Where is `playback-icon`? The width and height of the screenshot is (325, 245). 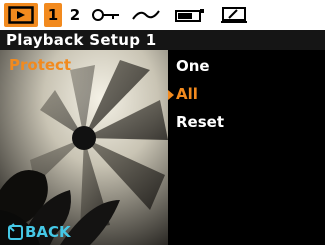
playback-icon is located at coordinates (21, 15).